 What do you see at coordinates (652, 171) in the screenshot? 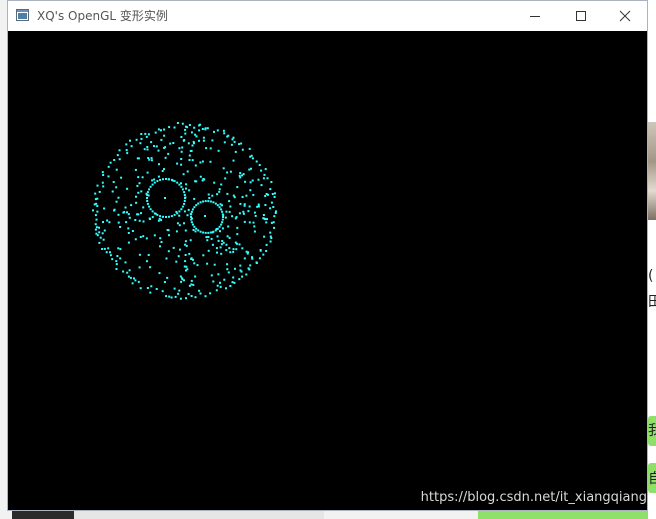
I see `background-photo` at bounding box center [652, 171].